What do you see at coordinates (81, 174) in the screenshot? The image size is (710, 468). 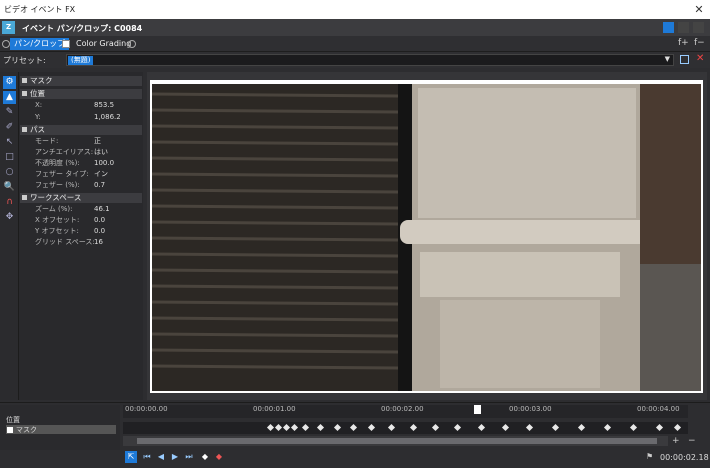 I see `param-feather-type: フェザー タイプ: イン` at bounding box center [81, 174].